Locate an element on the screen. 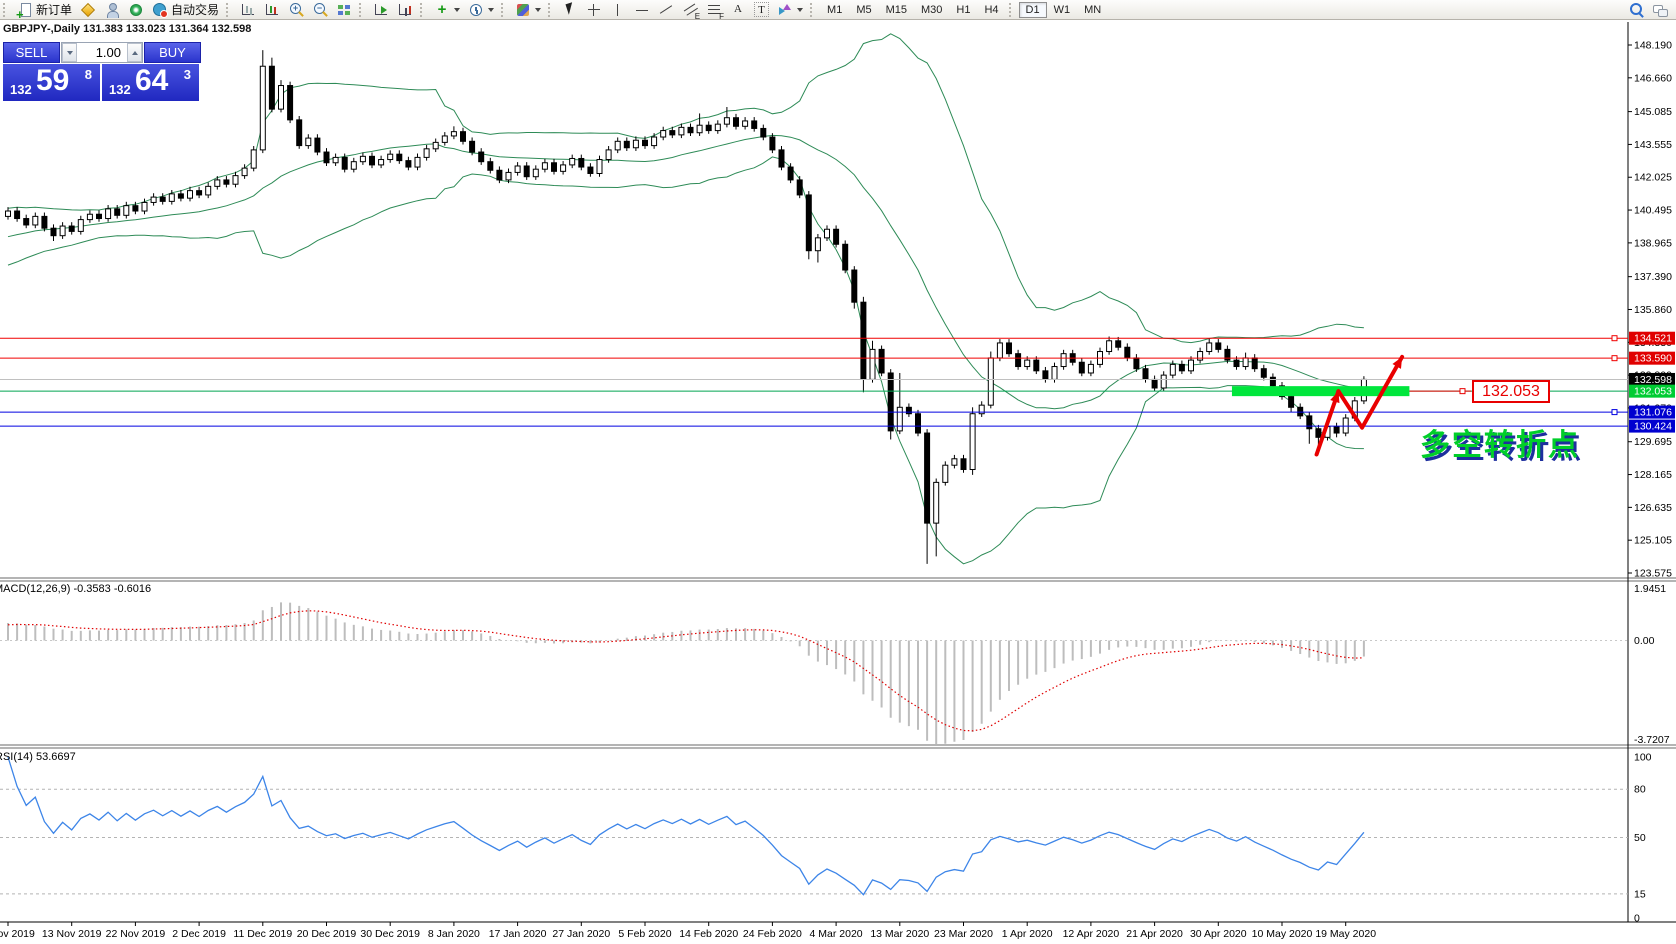 This screenshot has height=944, width=1676. metaeditor-button is located at coordinates (88, 10).